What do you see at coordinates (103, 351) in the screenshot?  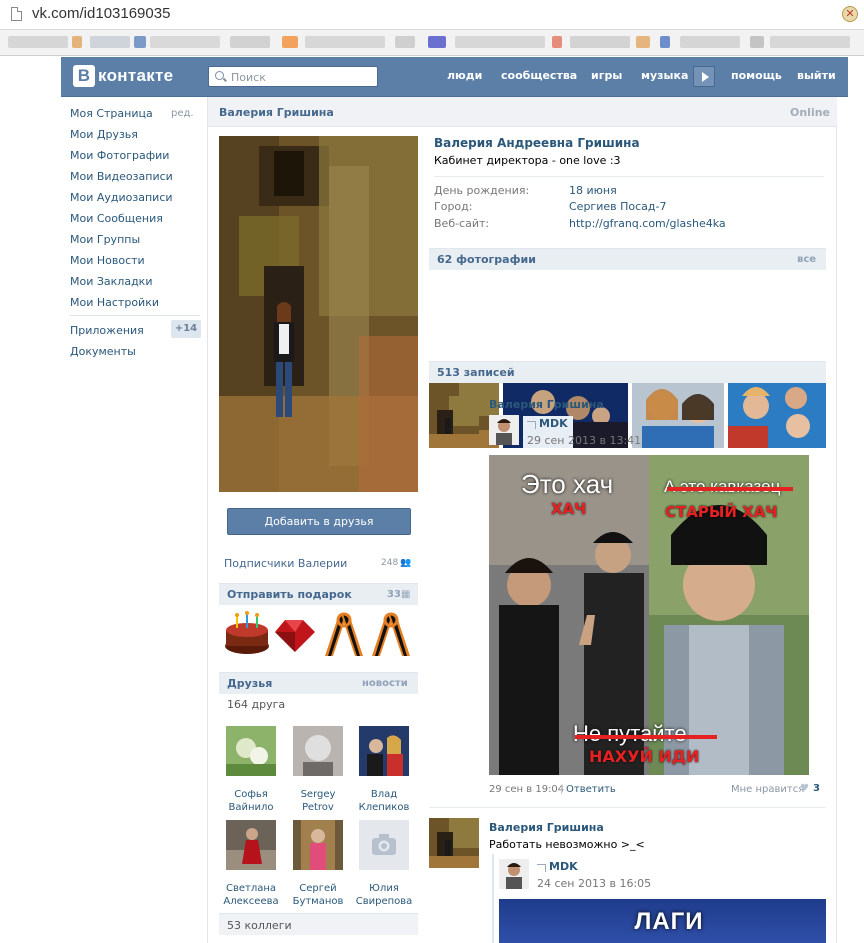 I see `menu-documents: Документы` at bounding box center [103, 351].